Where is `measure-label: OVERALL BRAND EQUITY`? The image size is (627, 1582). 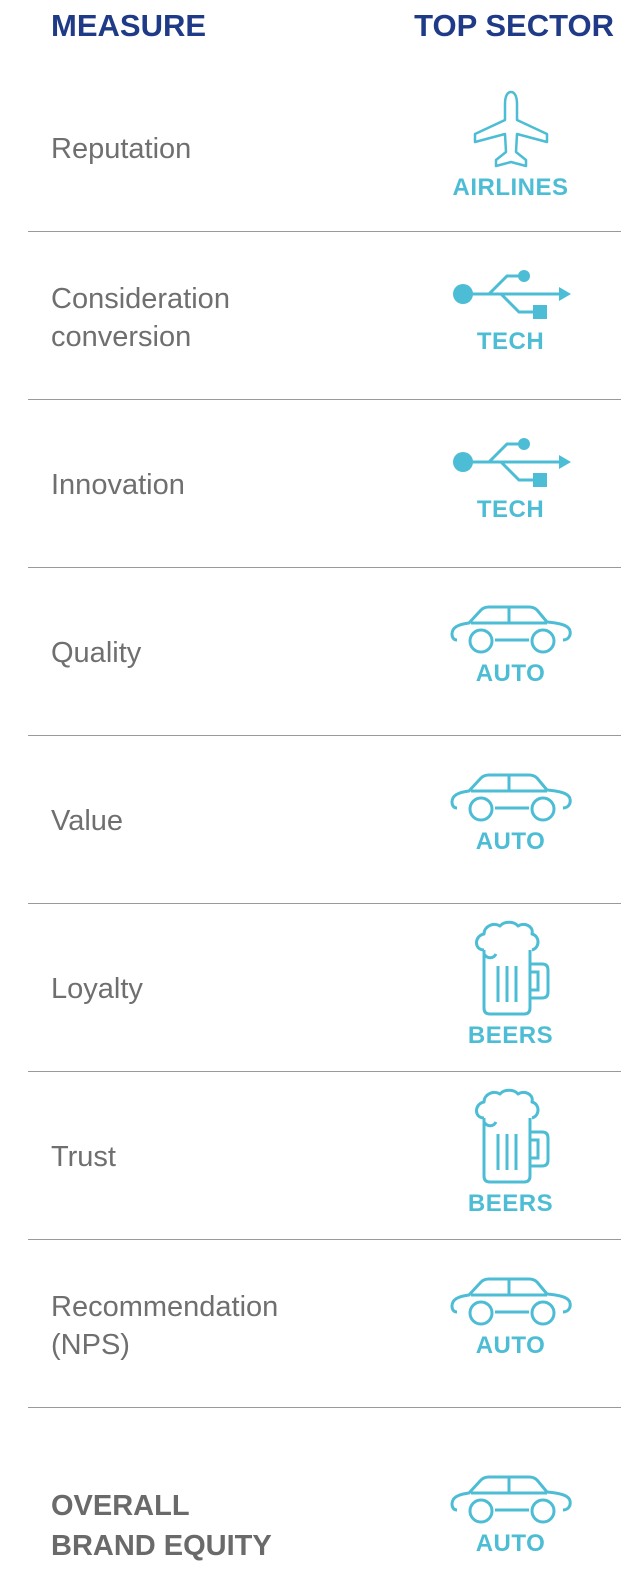
measure-label: OVERALL BRAND EQUITY is located at coordinates (161, 1526).